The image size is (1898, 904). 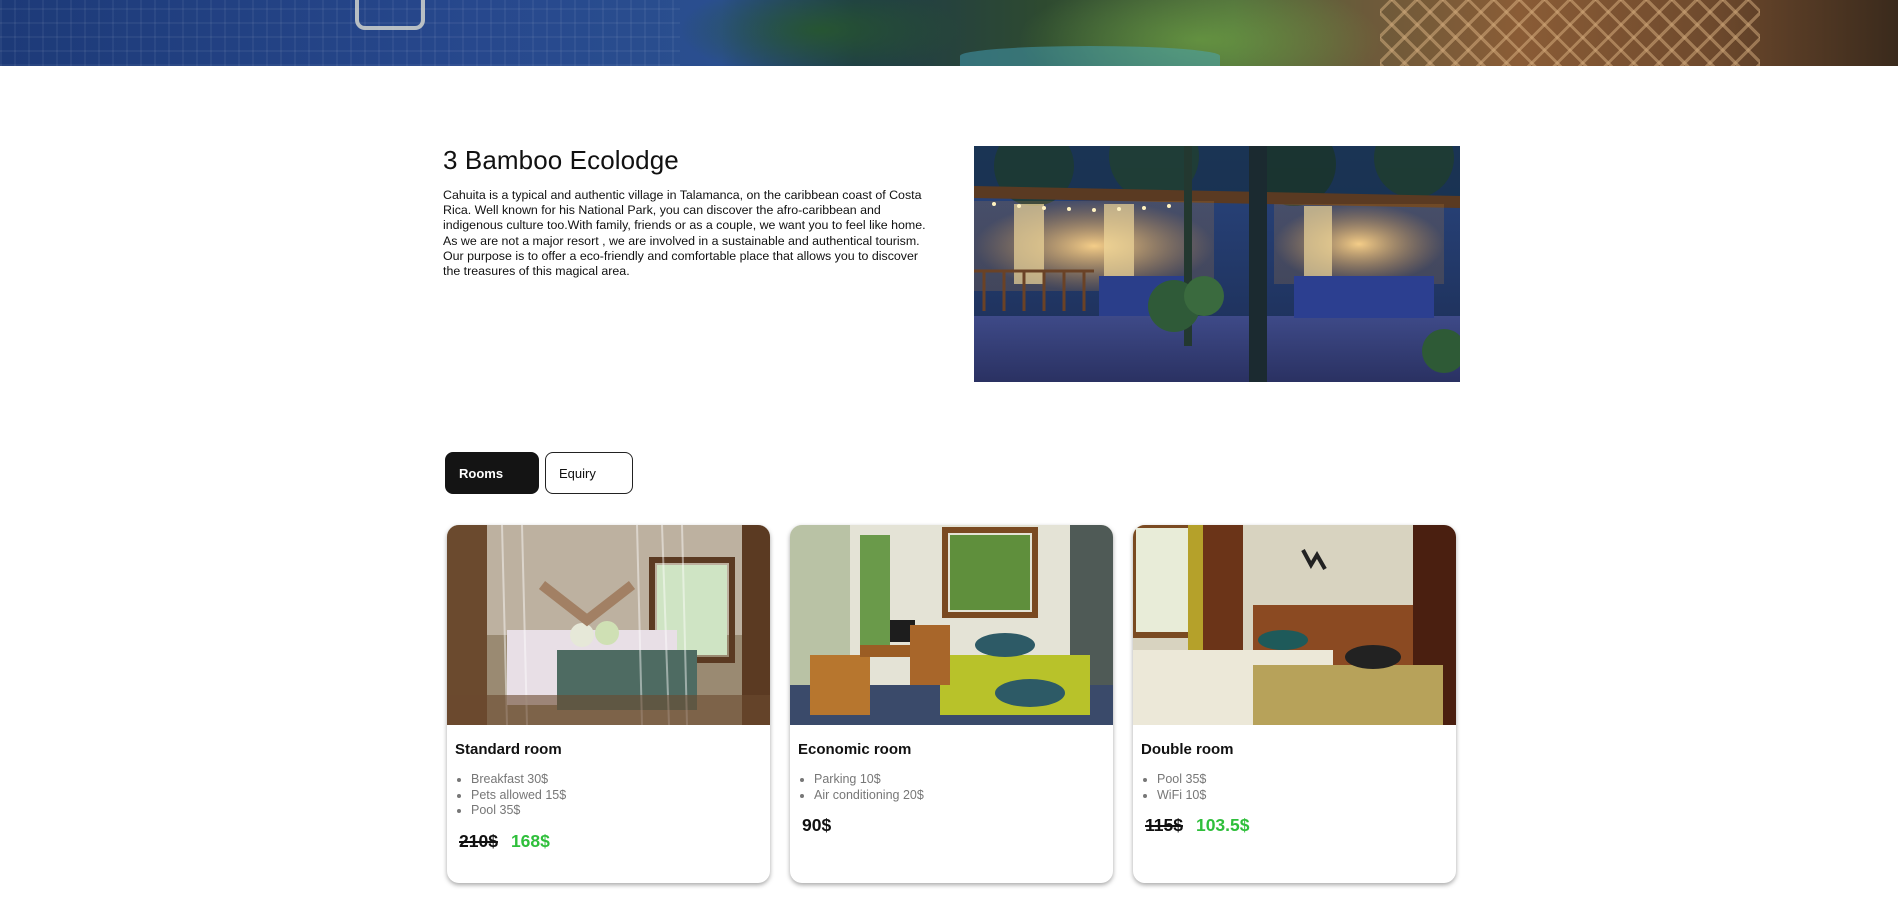 What do you see at coordinates (390, 15) in the screenshot?
I see `pool-ladder` at bounding box center [390, 15].